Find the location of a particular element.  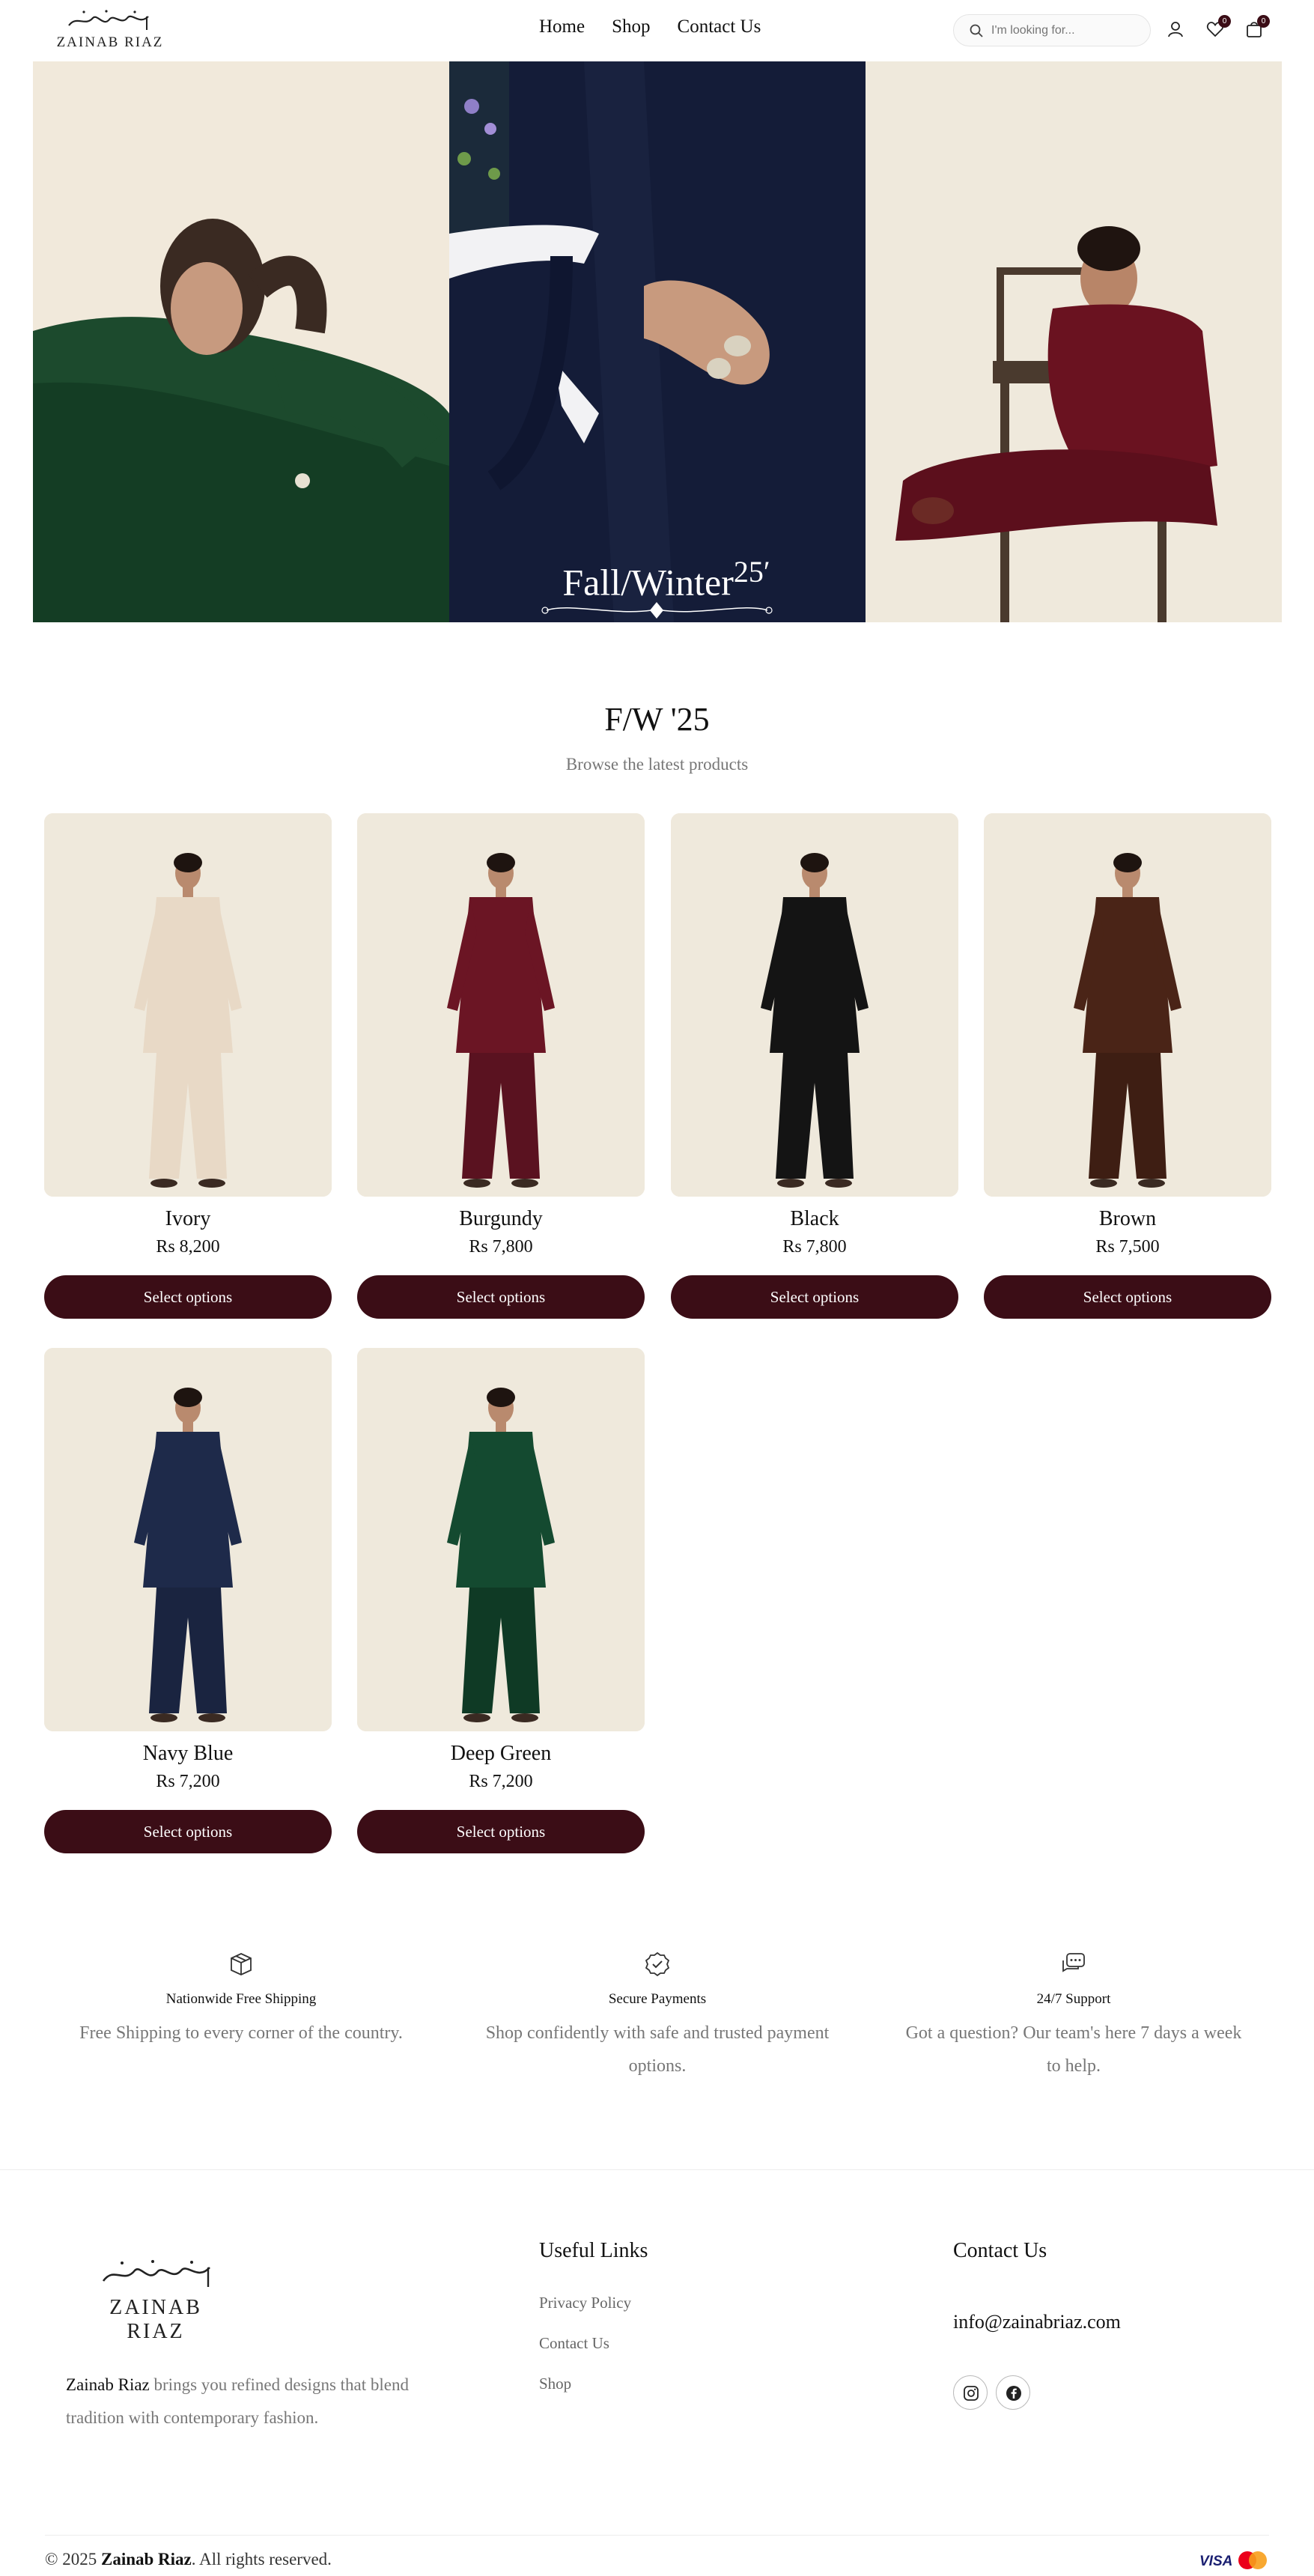

instagram-icon is located at coordinates (971, 2393).